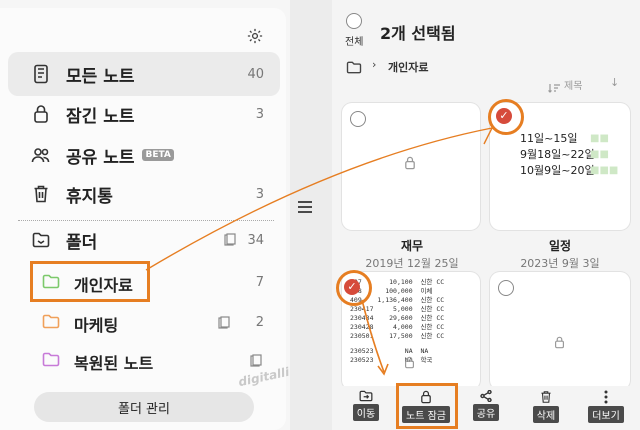 The image size is (640, 430). I want to click on sidebar-item-label: 공유 노트, so click(100, 157).